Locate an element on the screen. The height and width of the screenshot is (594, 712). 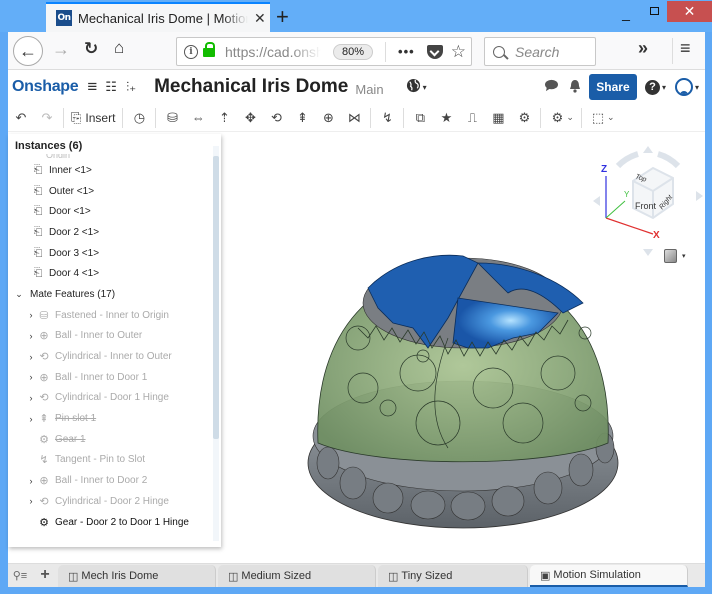
mate-features-group: ⌄ Mate Features (17) is located at coordinates (110, 294).